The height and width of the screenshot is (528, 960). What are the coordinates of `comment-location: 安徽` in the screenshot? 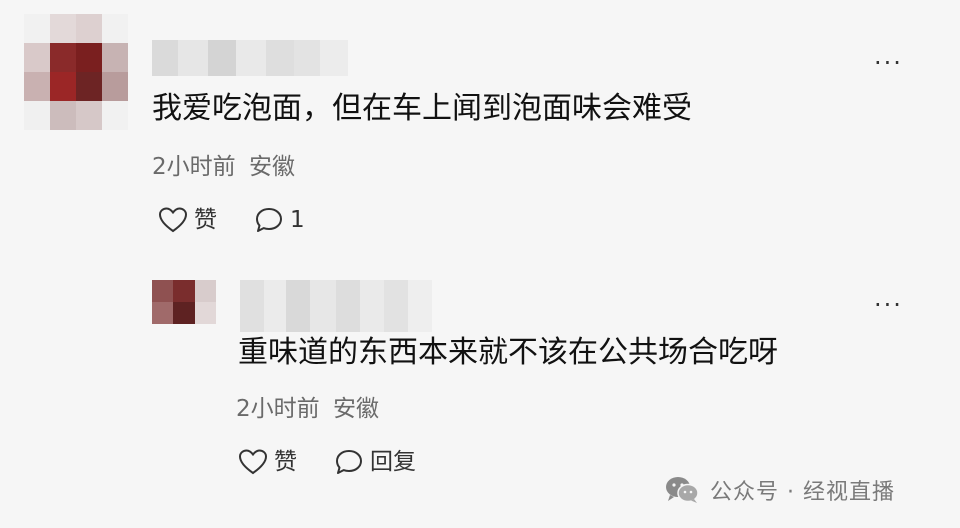 It's located at (271, 167).